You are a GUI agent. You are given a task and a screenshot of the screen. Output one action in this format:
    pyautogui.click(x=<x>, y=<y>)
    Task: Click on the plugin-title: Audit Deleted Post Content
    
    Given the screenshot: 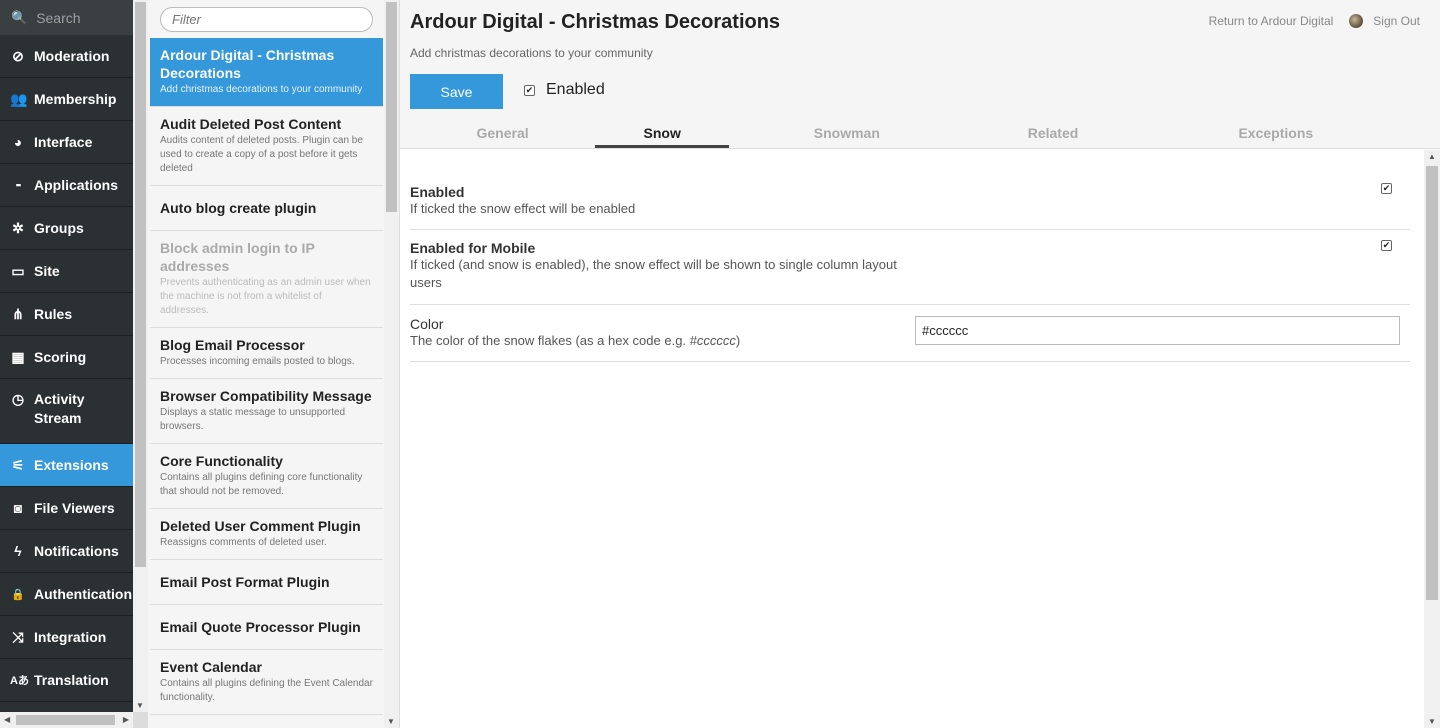 What is the action you would take?
    pyautogui.click(x=251, y=124)
    